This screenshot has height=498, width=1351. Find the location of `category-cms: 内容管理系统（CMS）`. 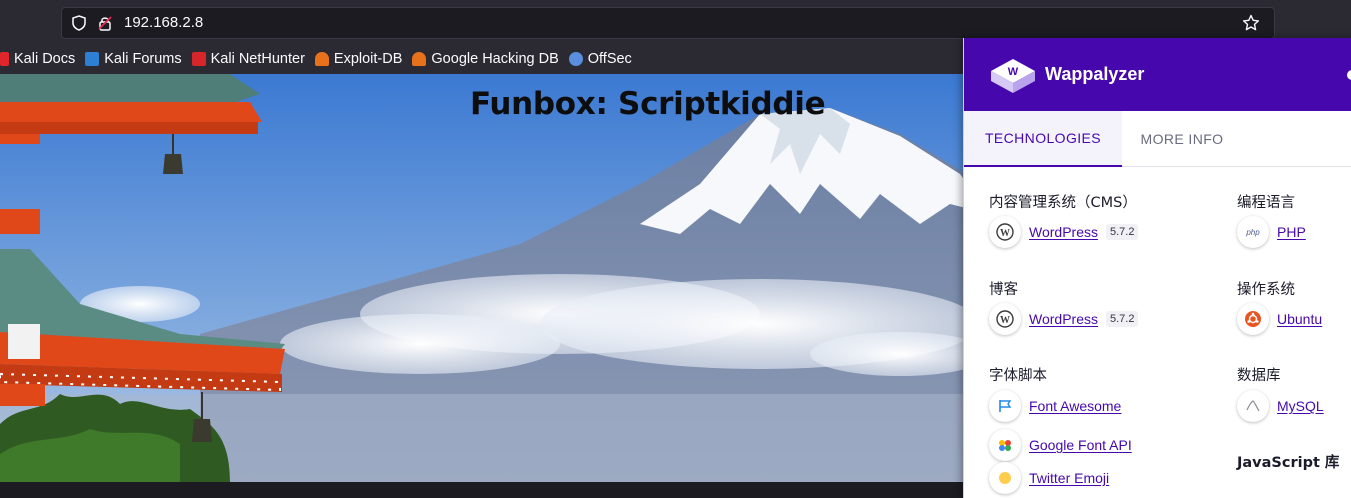

category-cms: 内容管理系统（CMS） is located at coordinates (1063, 203).